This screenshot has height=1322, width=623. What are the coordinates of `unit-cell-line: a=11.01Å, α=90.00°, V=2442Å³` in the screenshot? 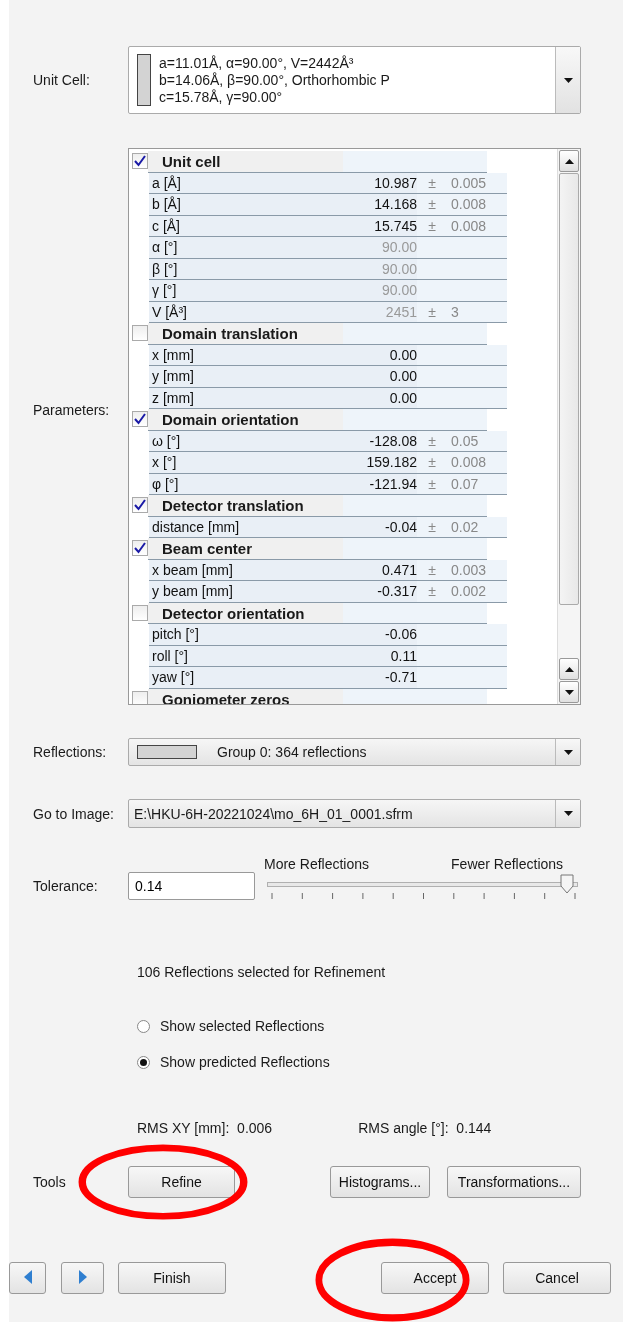 It's located at (256, 62).